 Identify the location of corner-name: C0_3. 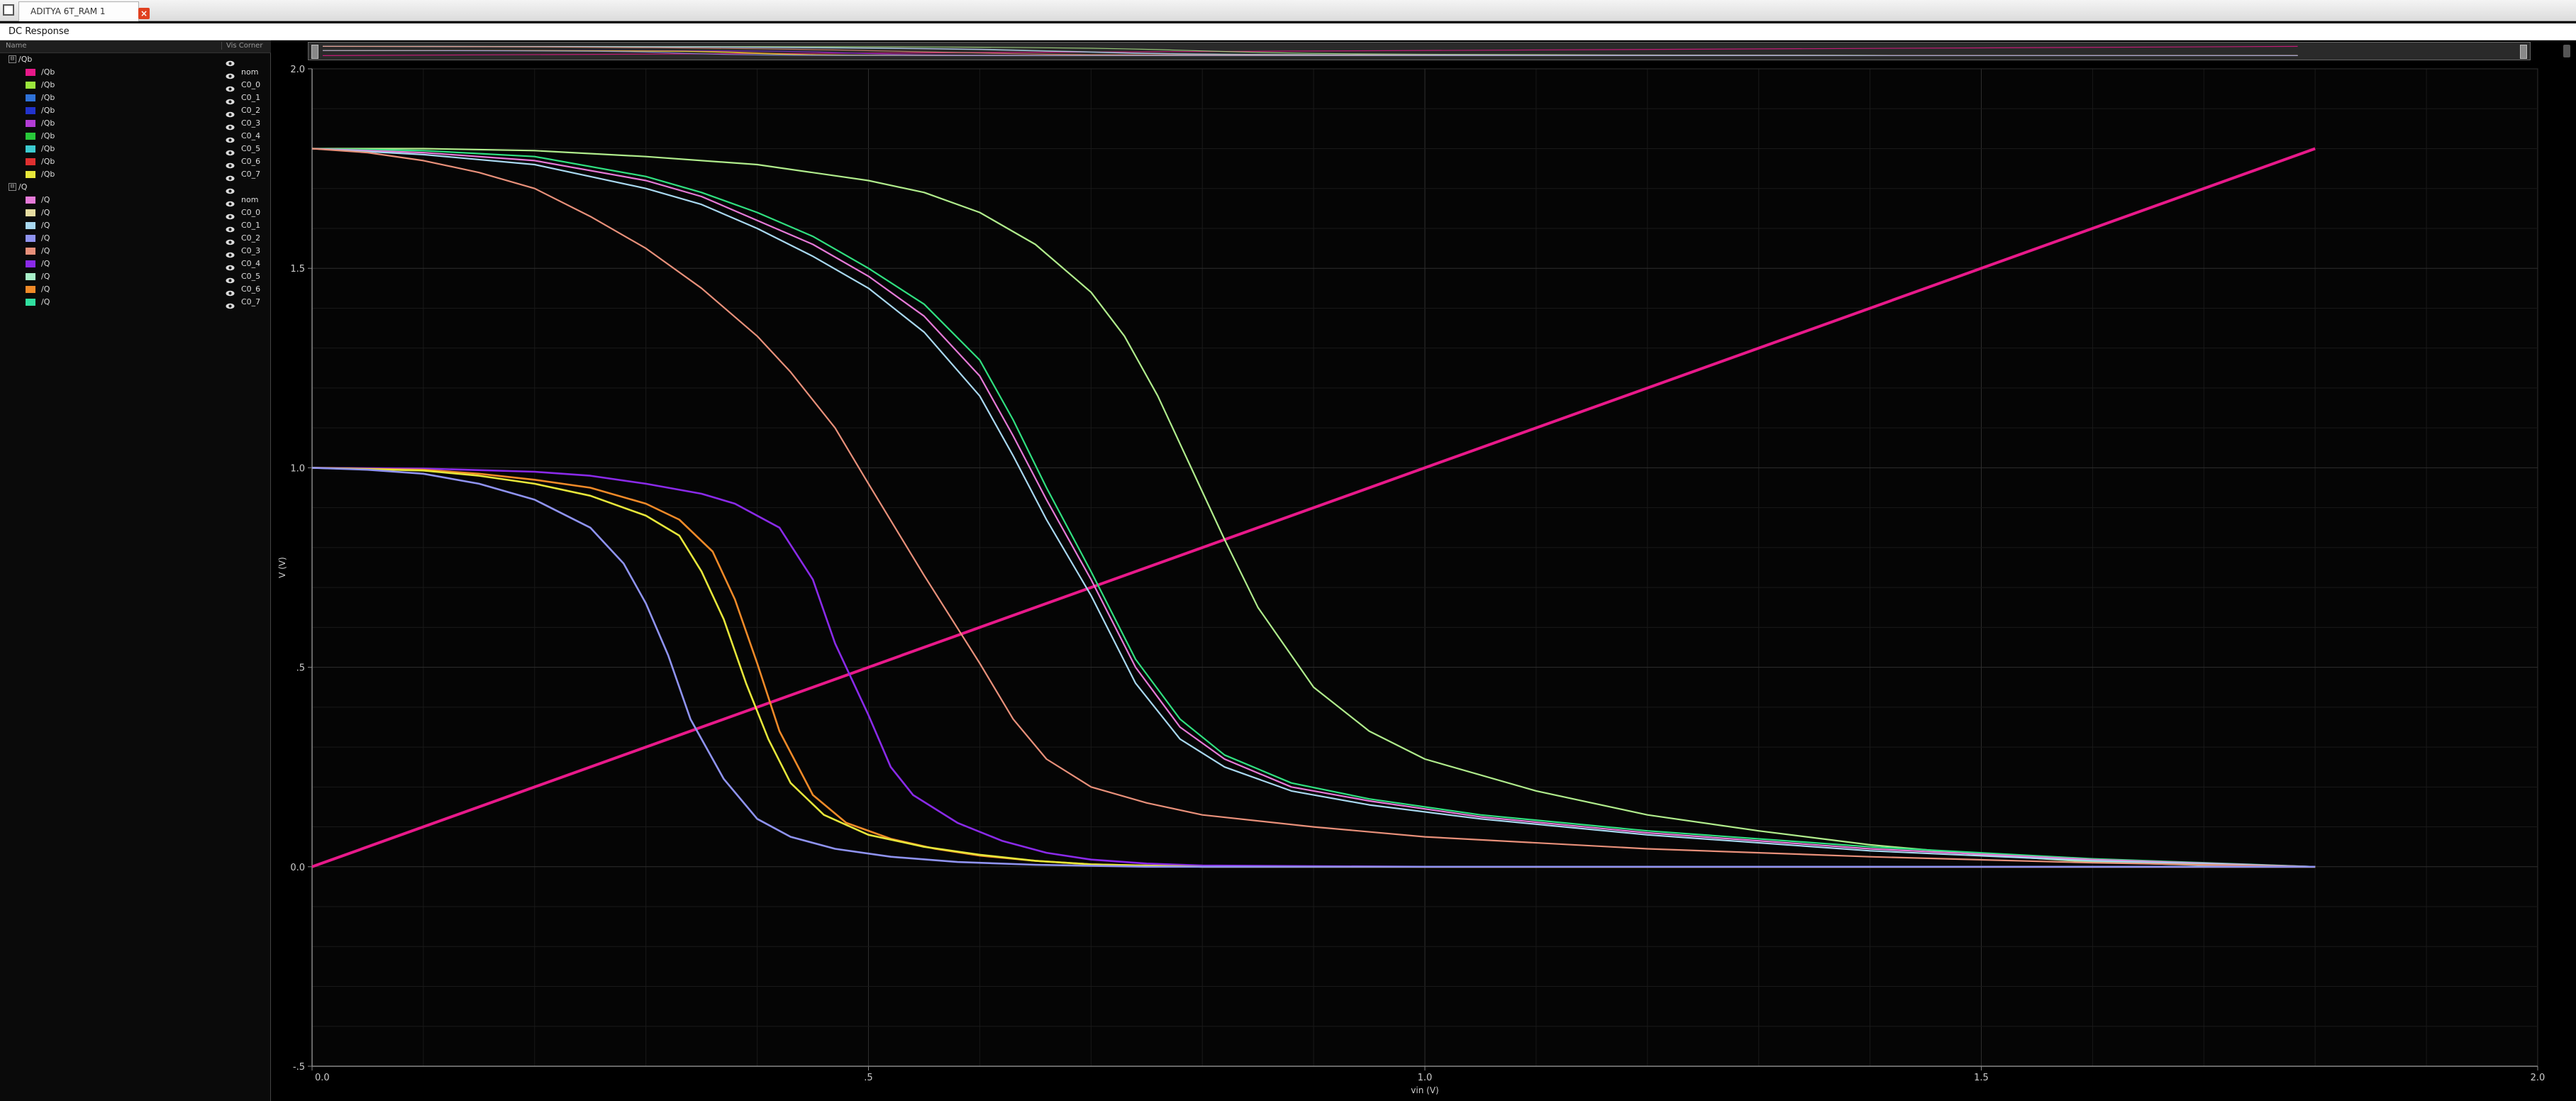
(251, 123).